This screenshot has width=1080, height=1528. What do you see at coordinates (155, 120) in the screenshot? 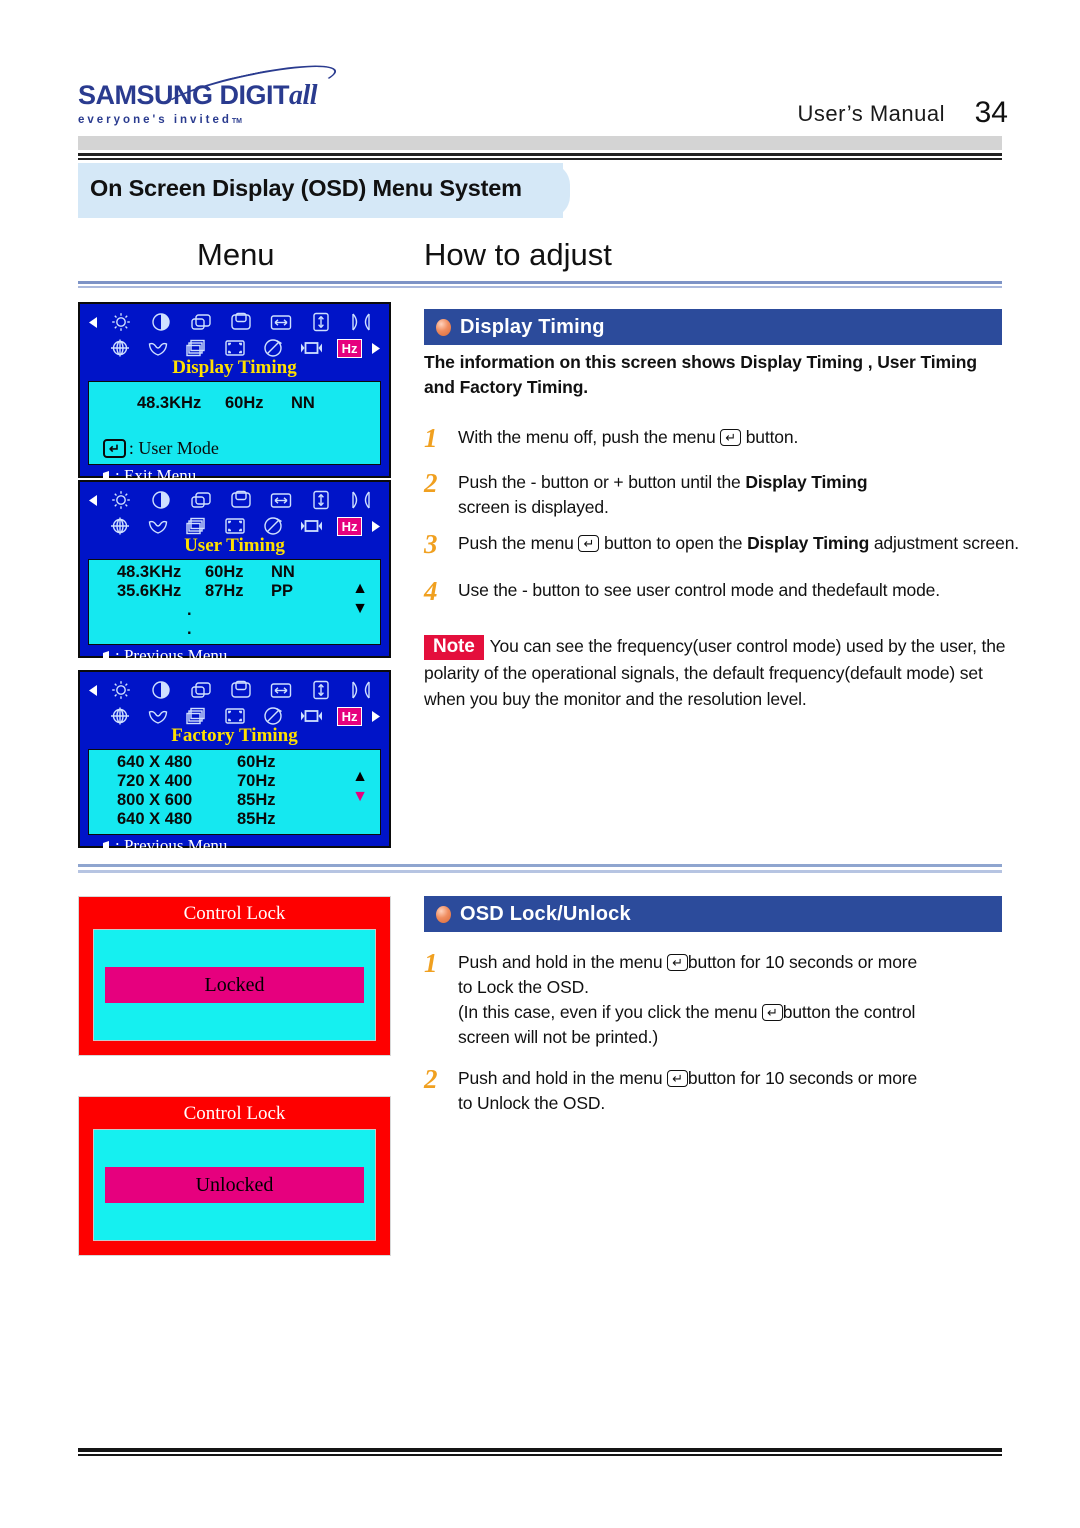
I see `logo-tagline-text: everyone's invited` at bounding box center [155, 120].